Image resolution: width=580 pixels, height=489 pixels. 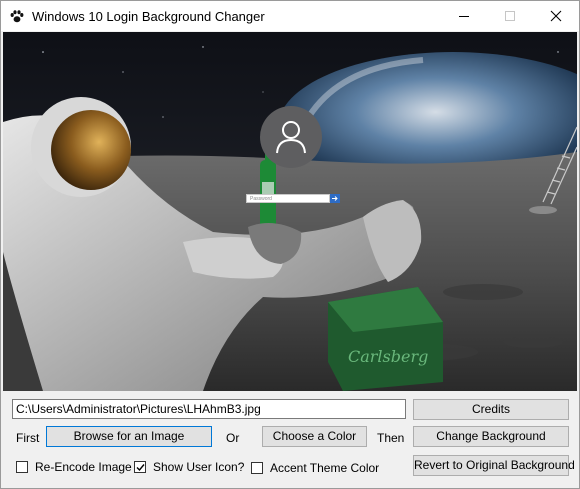 I want to click on minimize-icon, so click(x=464, y=16).